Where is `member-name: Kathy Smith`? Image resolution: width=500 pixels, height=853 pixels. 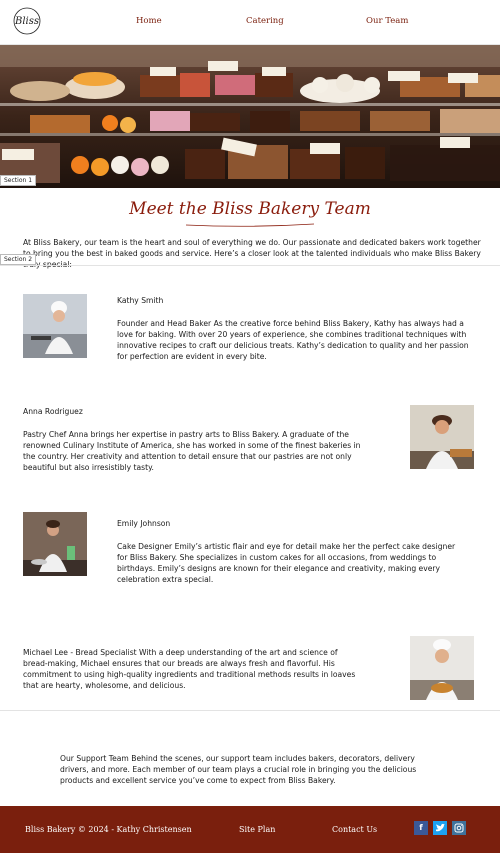 member-name: Kathy Smith is located at coordinates (140, 300).